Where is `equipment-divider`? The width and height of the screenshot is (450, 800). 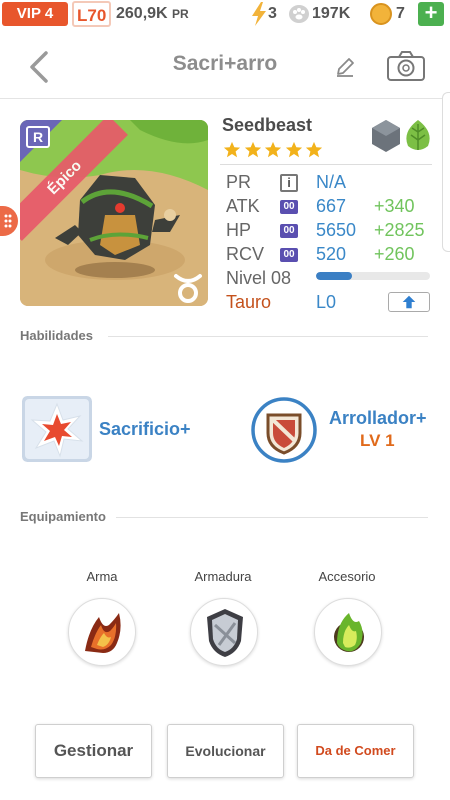 equipment-divider is located at coordinates (272, 517).